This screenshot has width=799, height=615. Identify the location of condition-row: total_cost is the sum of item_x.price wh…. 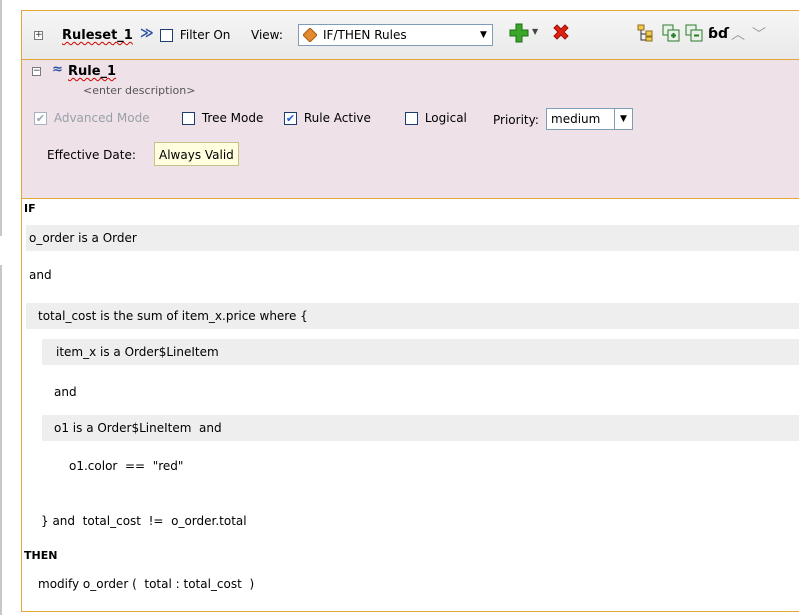
(412, 316).